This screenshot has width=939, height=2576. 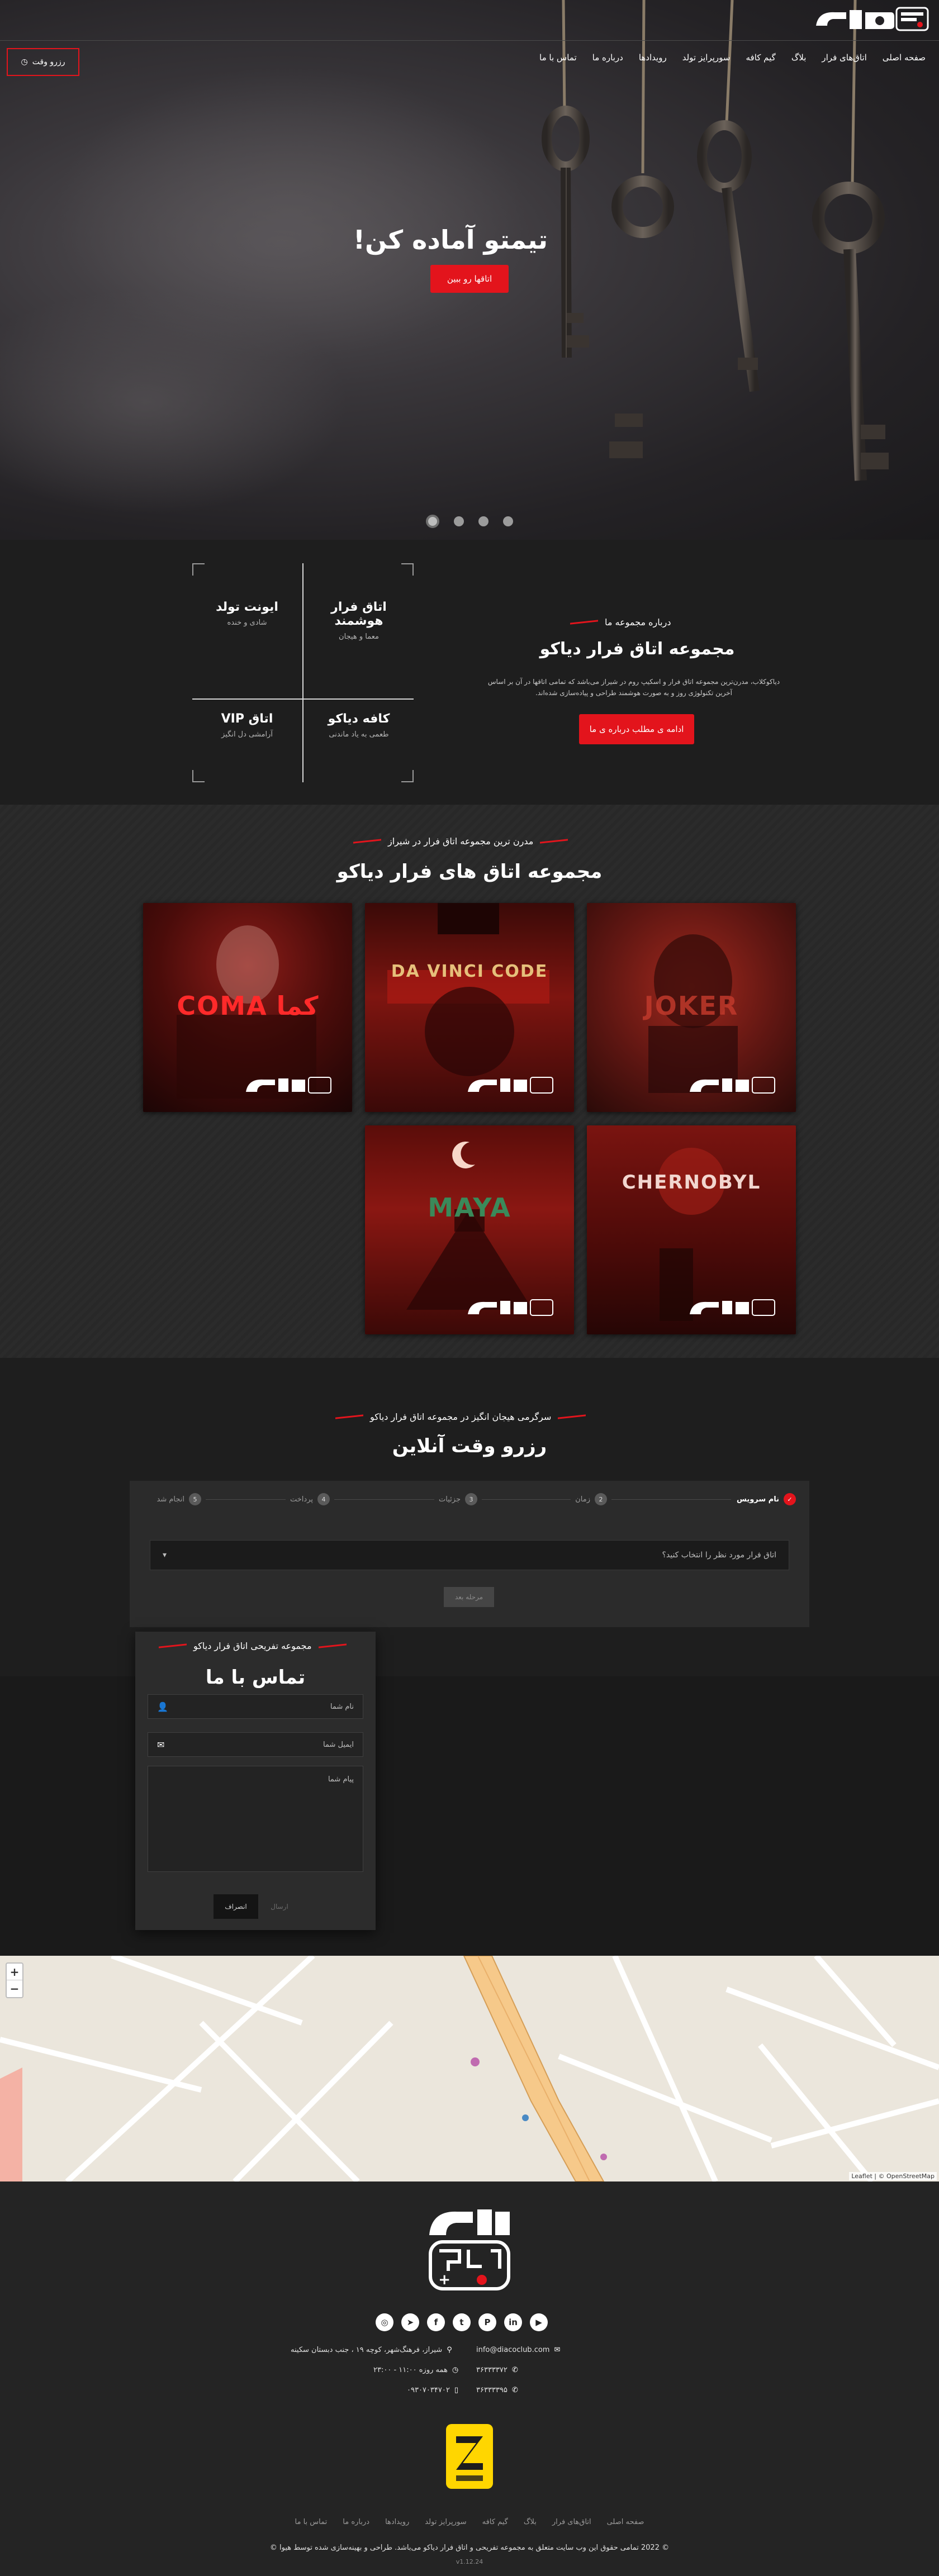 What do you see at coordinates (487, 2322) in the screenshot?
I see `pinterest-icon: P` at bounding box center [487, 2322].